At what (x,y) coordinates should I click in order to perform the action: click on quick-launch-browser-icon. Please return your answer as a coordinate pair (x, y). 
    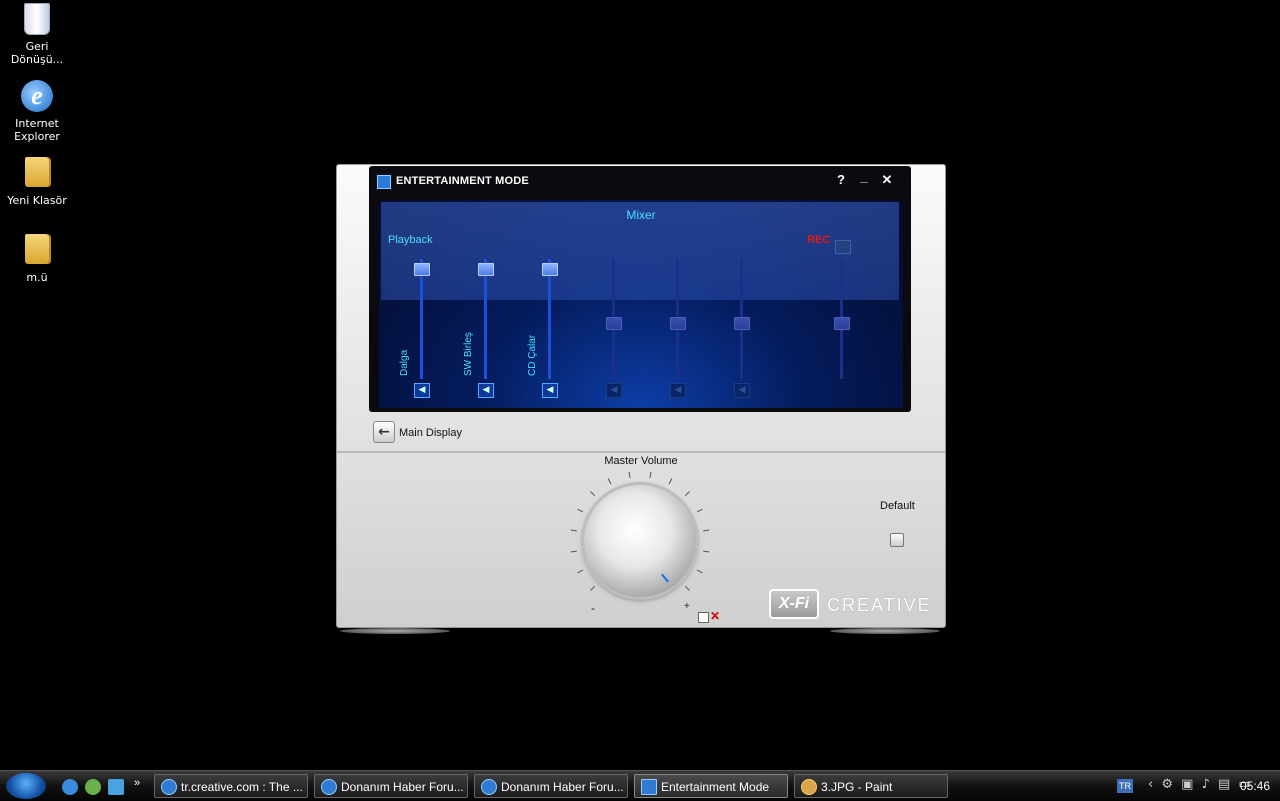
    Looking at the image, I should click on (70, 787).